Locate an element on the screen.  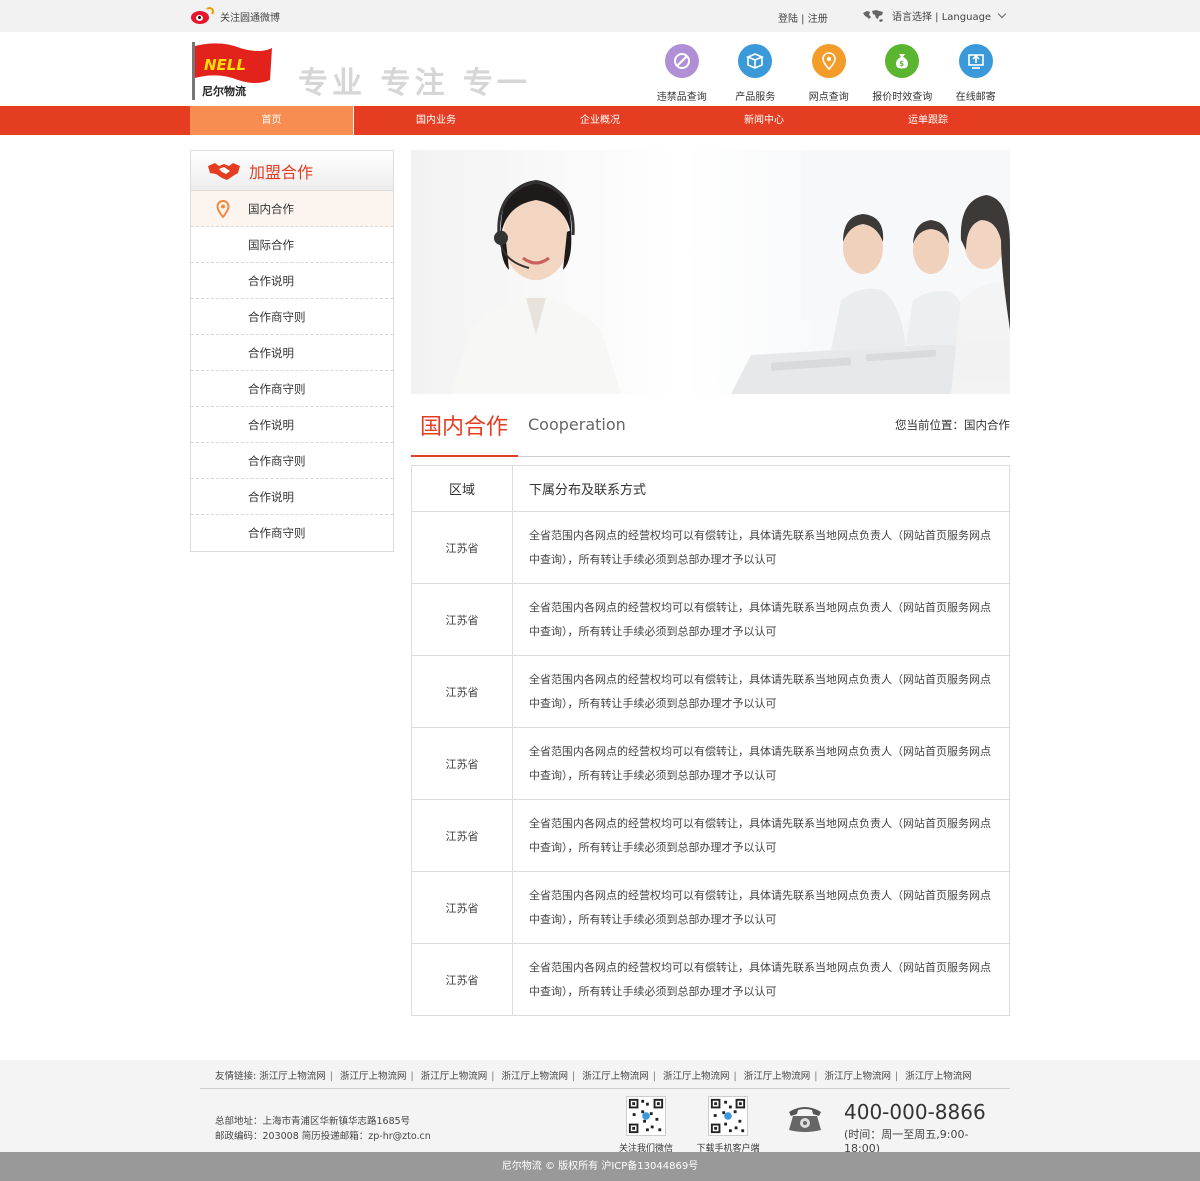
box-icon is located at coordinates (755, 61).